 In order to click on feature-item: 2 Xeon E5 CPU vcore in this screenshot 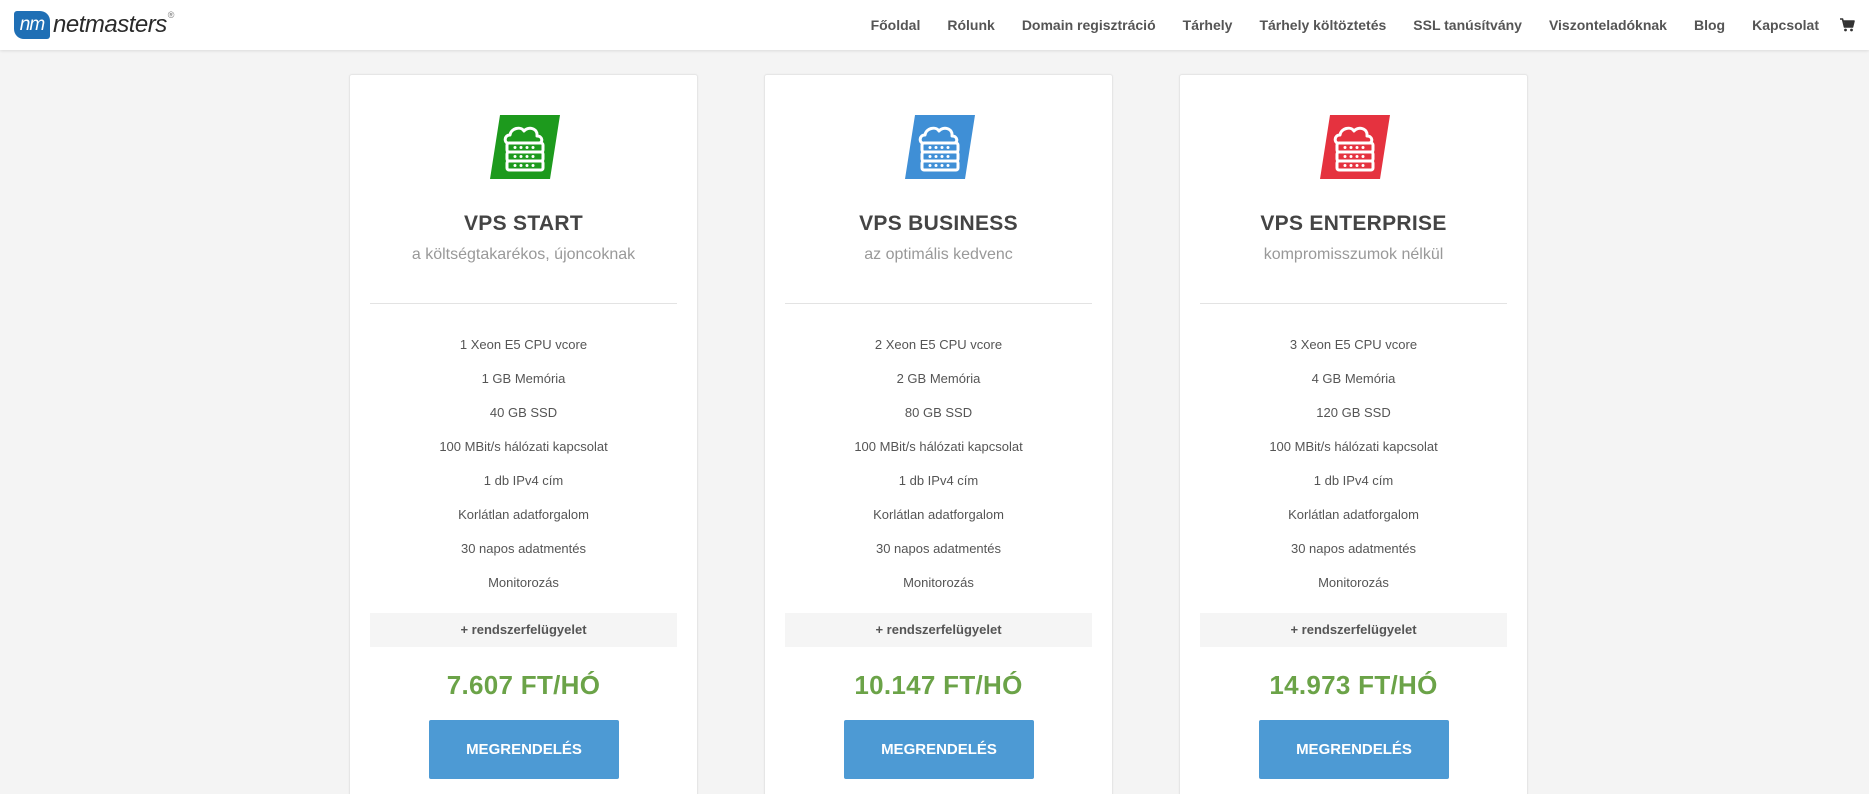, I will do `click(938, 344)`.